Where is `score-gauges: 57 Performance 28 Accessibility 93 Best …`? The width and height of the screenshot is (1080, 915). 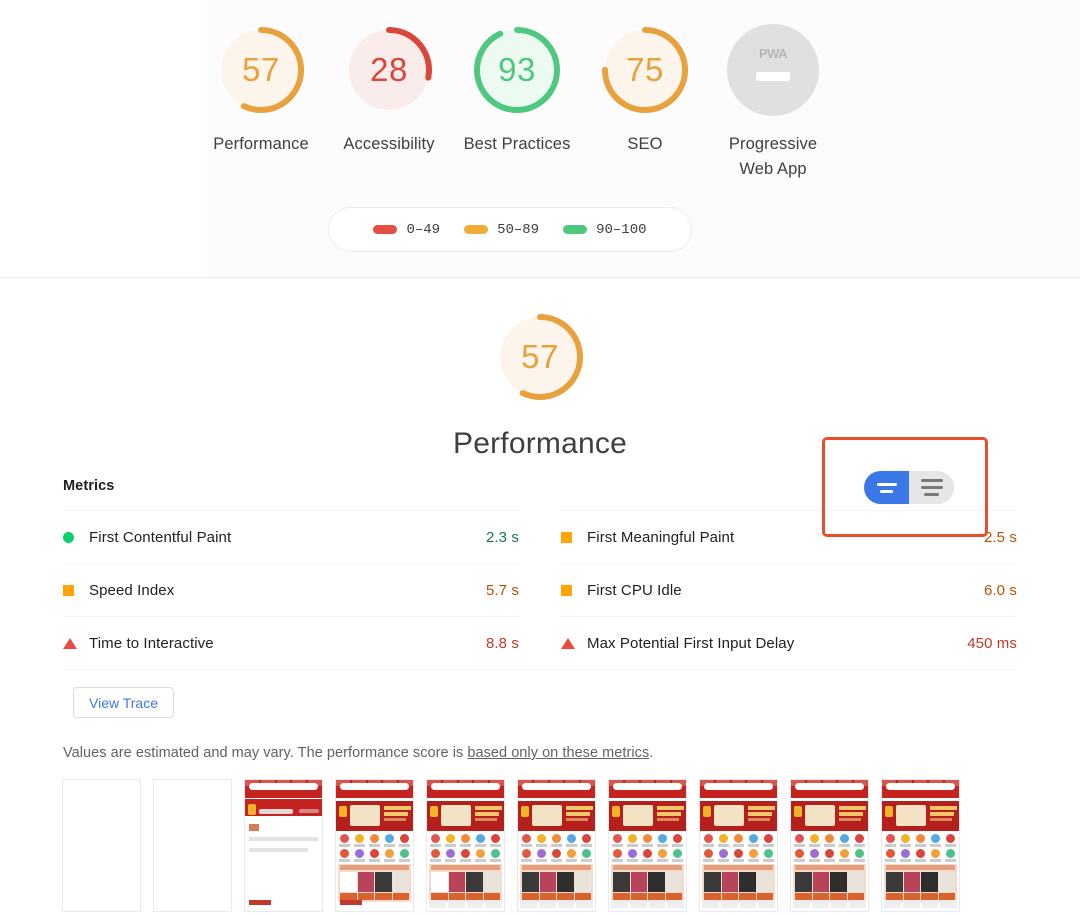 score-gauges: 57 Performance 28 Accessibility 93 Best … is located at coordinates (517, 100).